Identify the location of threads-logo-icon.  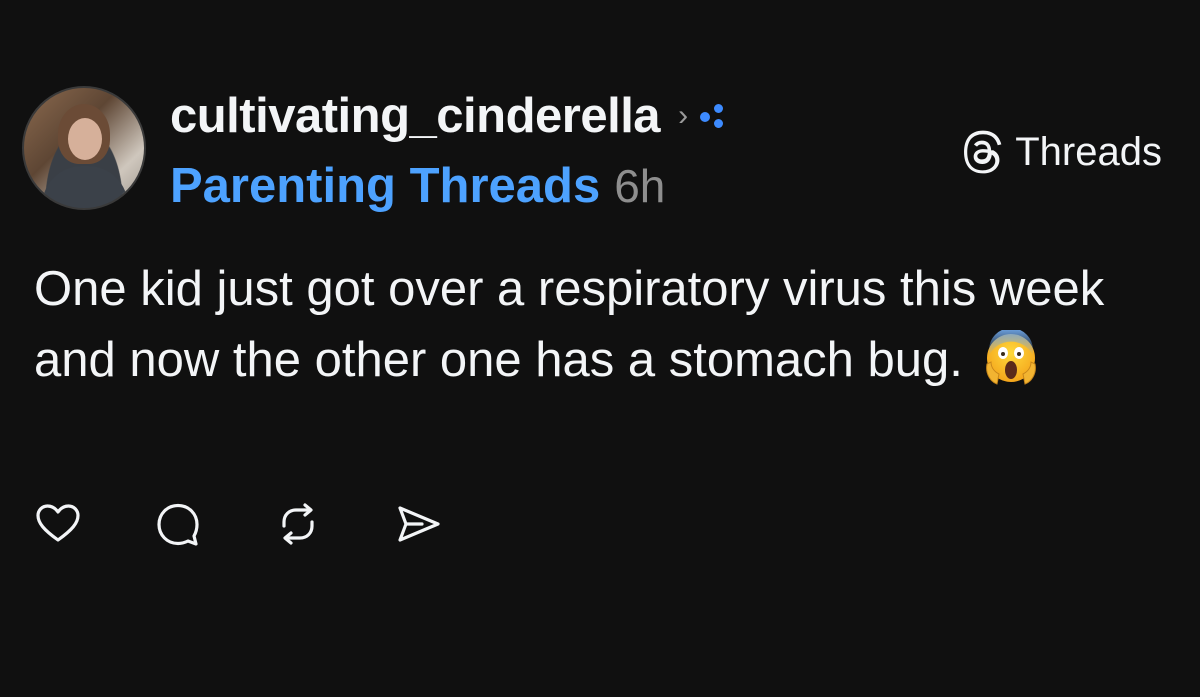
(983, 152).